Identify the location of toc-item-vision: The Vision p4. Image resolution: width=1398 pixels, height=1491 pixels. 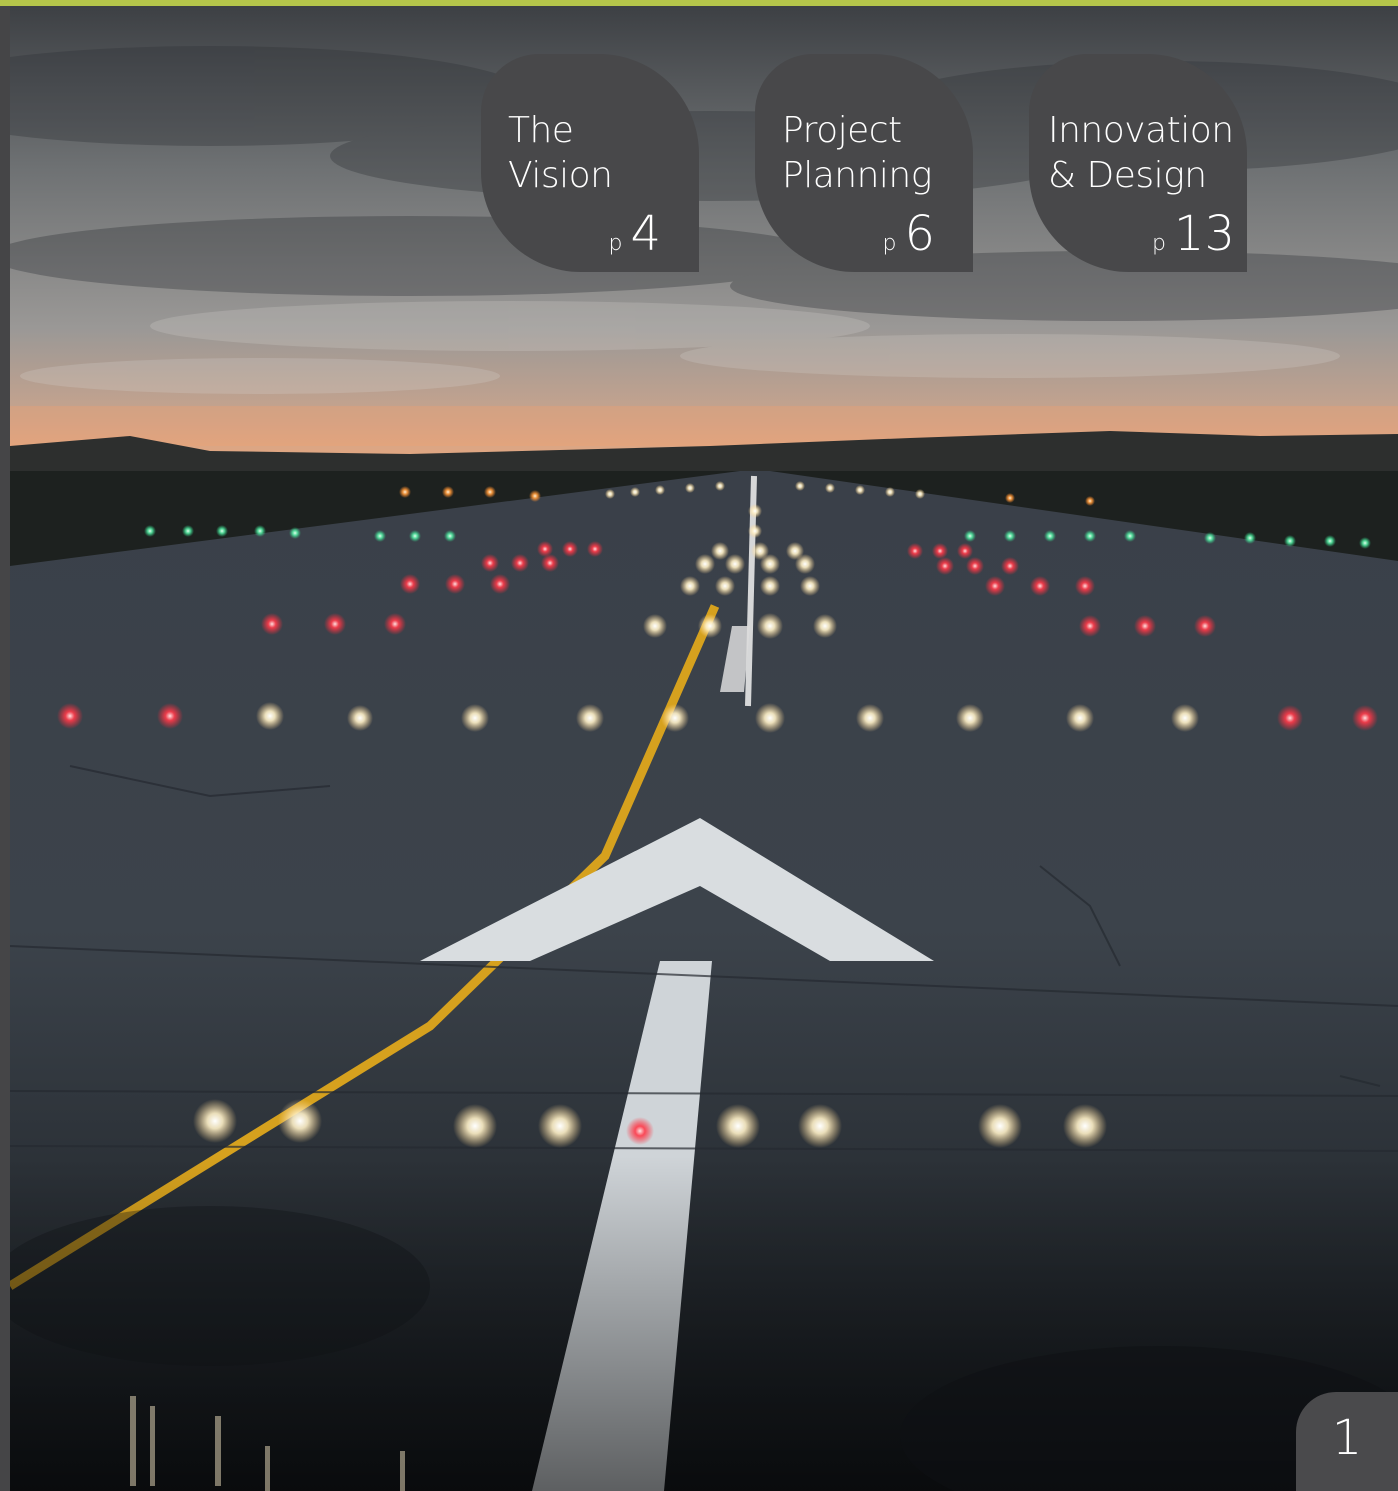
(590, 163).